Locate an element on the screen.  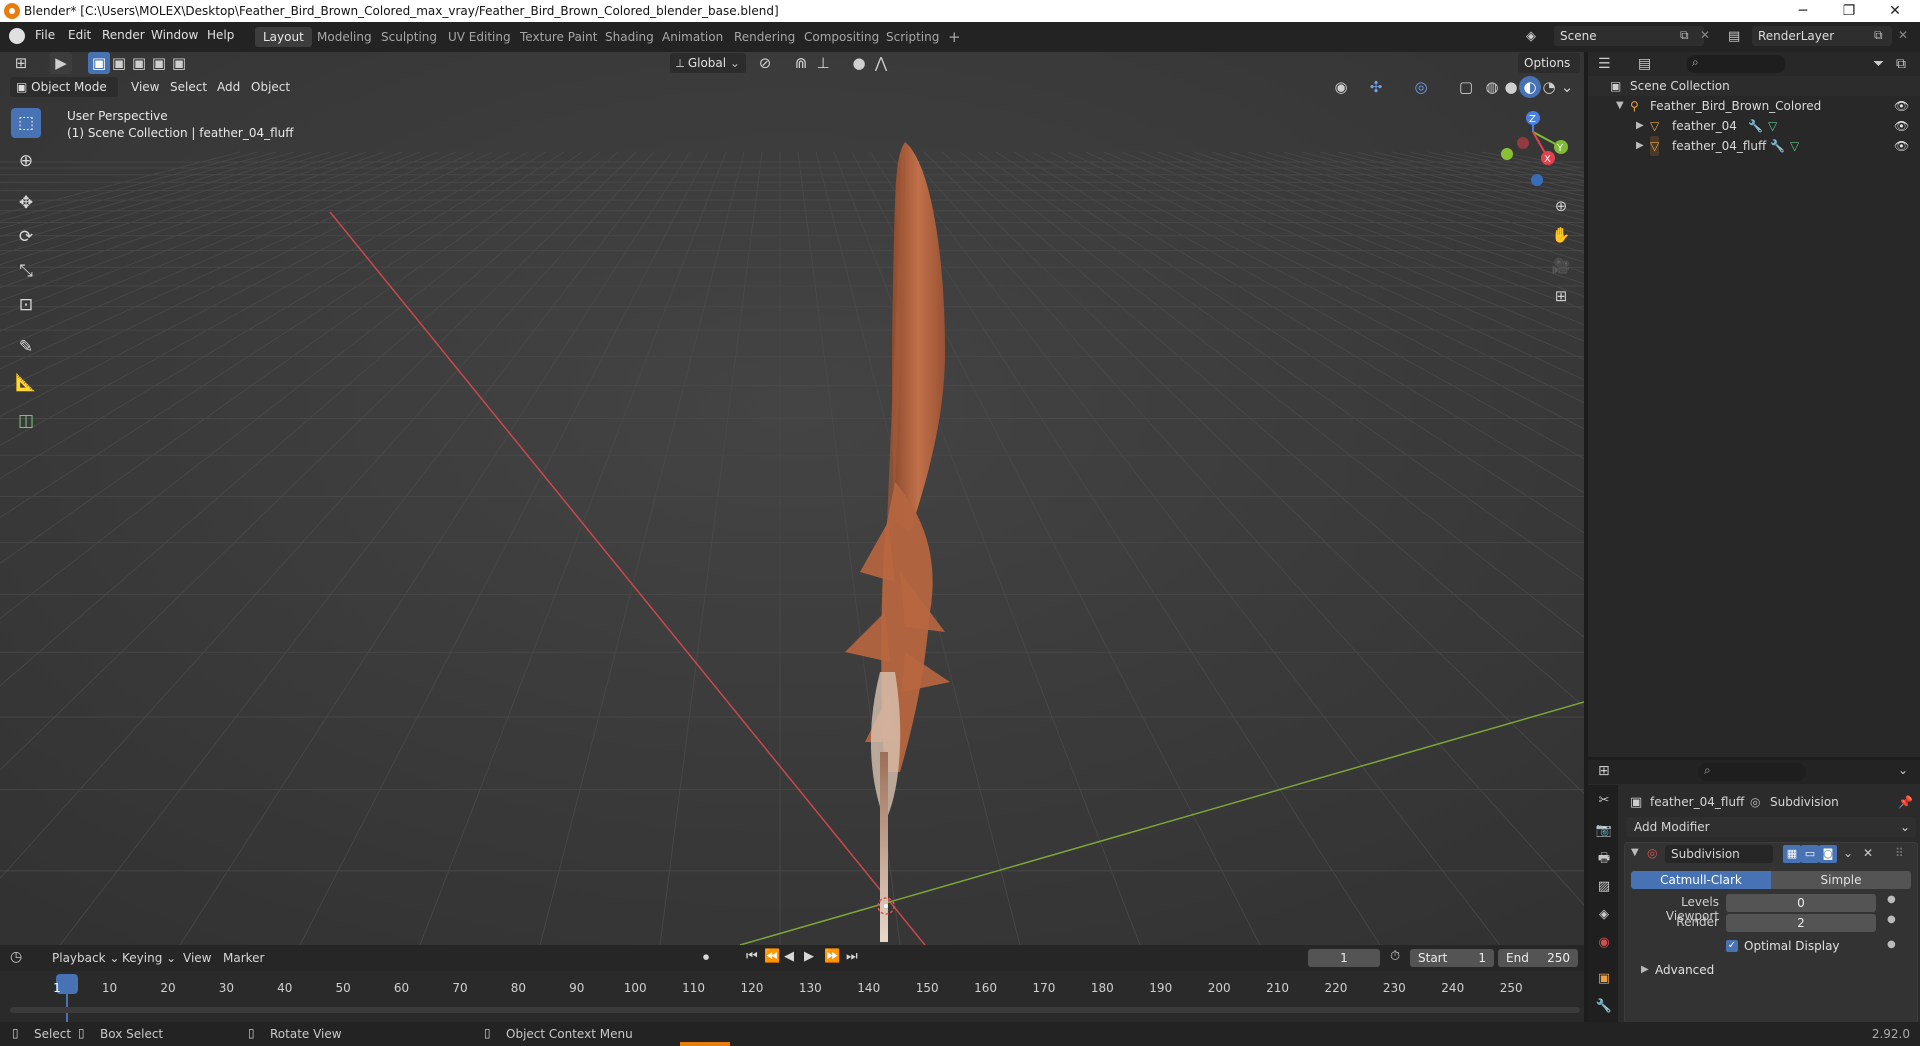
viewport-display-toggle-icon: ▭ is located at coordinates (1810, 854).